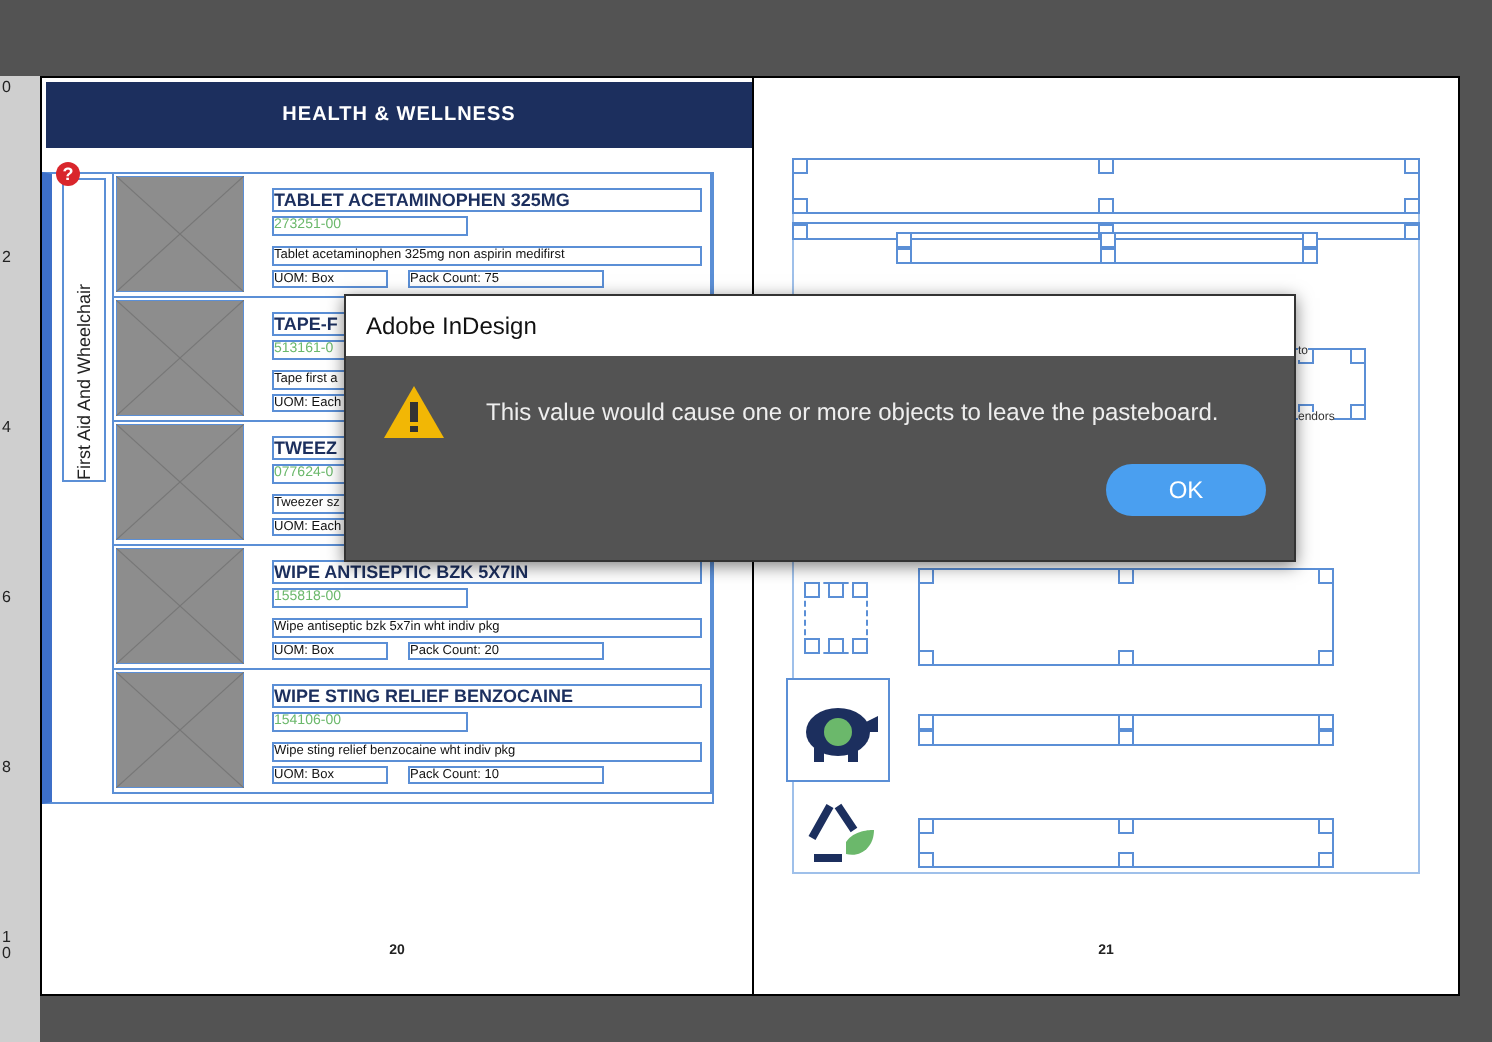 This screenshot has width=1492, height=1042. What do you see at coordinates (5, 598) in the screenshot?
I see `ruler-number: 6` at bounding box center [5, 598].